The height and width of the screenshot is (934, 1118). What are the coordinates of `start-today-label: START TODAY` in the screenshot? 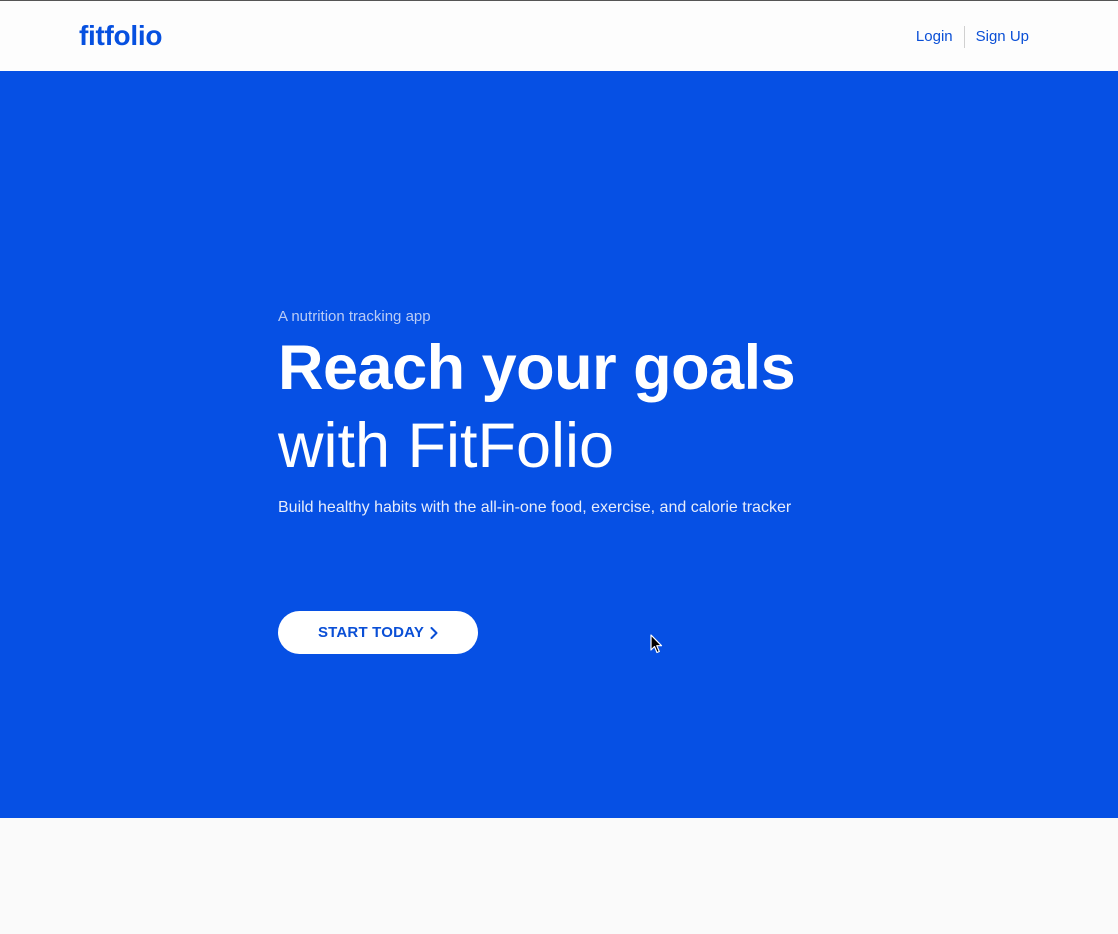 It's located at (371, 632).